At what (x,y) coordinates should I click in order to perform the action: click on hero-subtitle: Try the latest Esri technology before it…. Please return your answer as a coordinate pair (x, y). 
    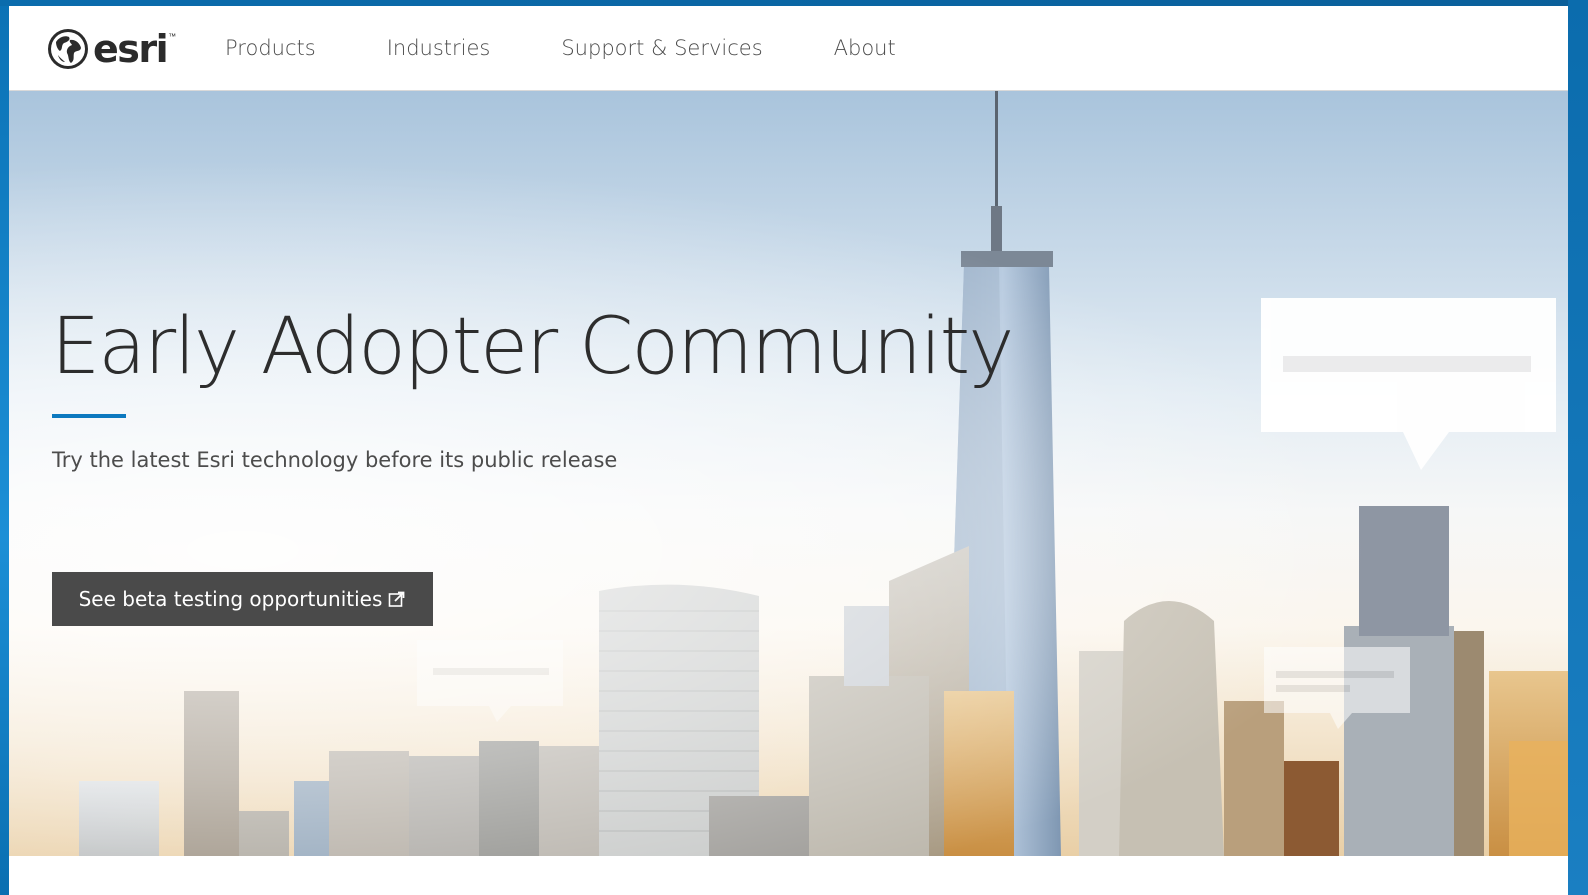
    Looking at the image, I should click on (335, 460).